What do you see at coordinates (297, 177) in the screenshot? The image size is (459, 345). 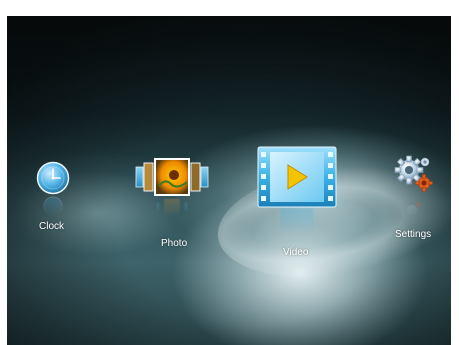 I see `video-icon` at bounding box center [297, 177].